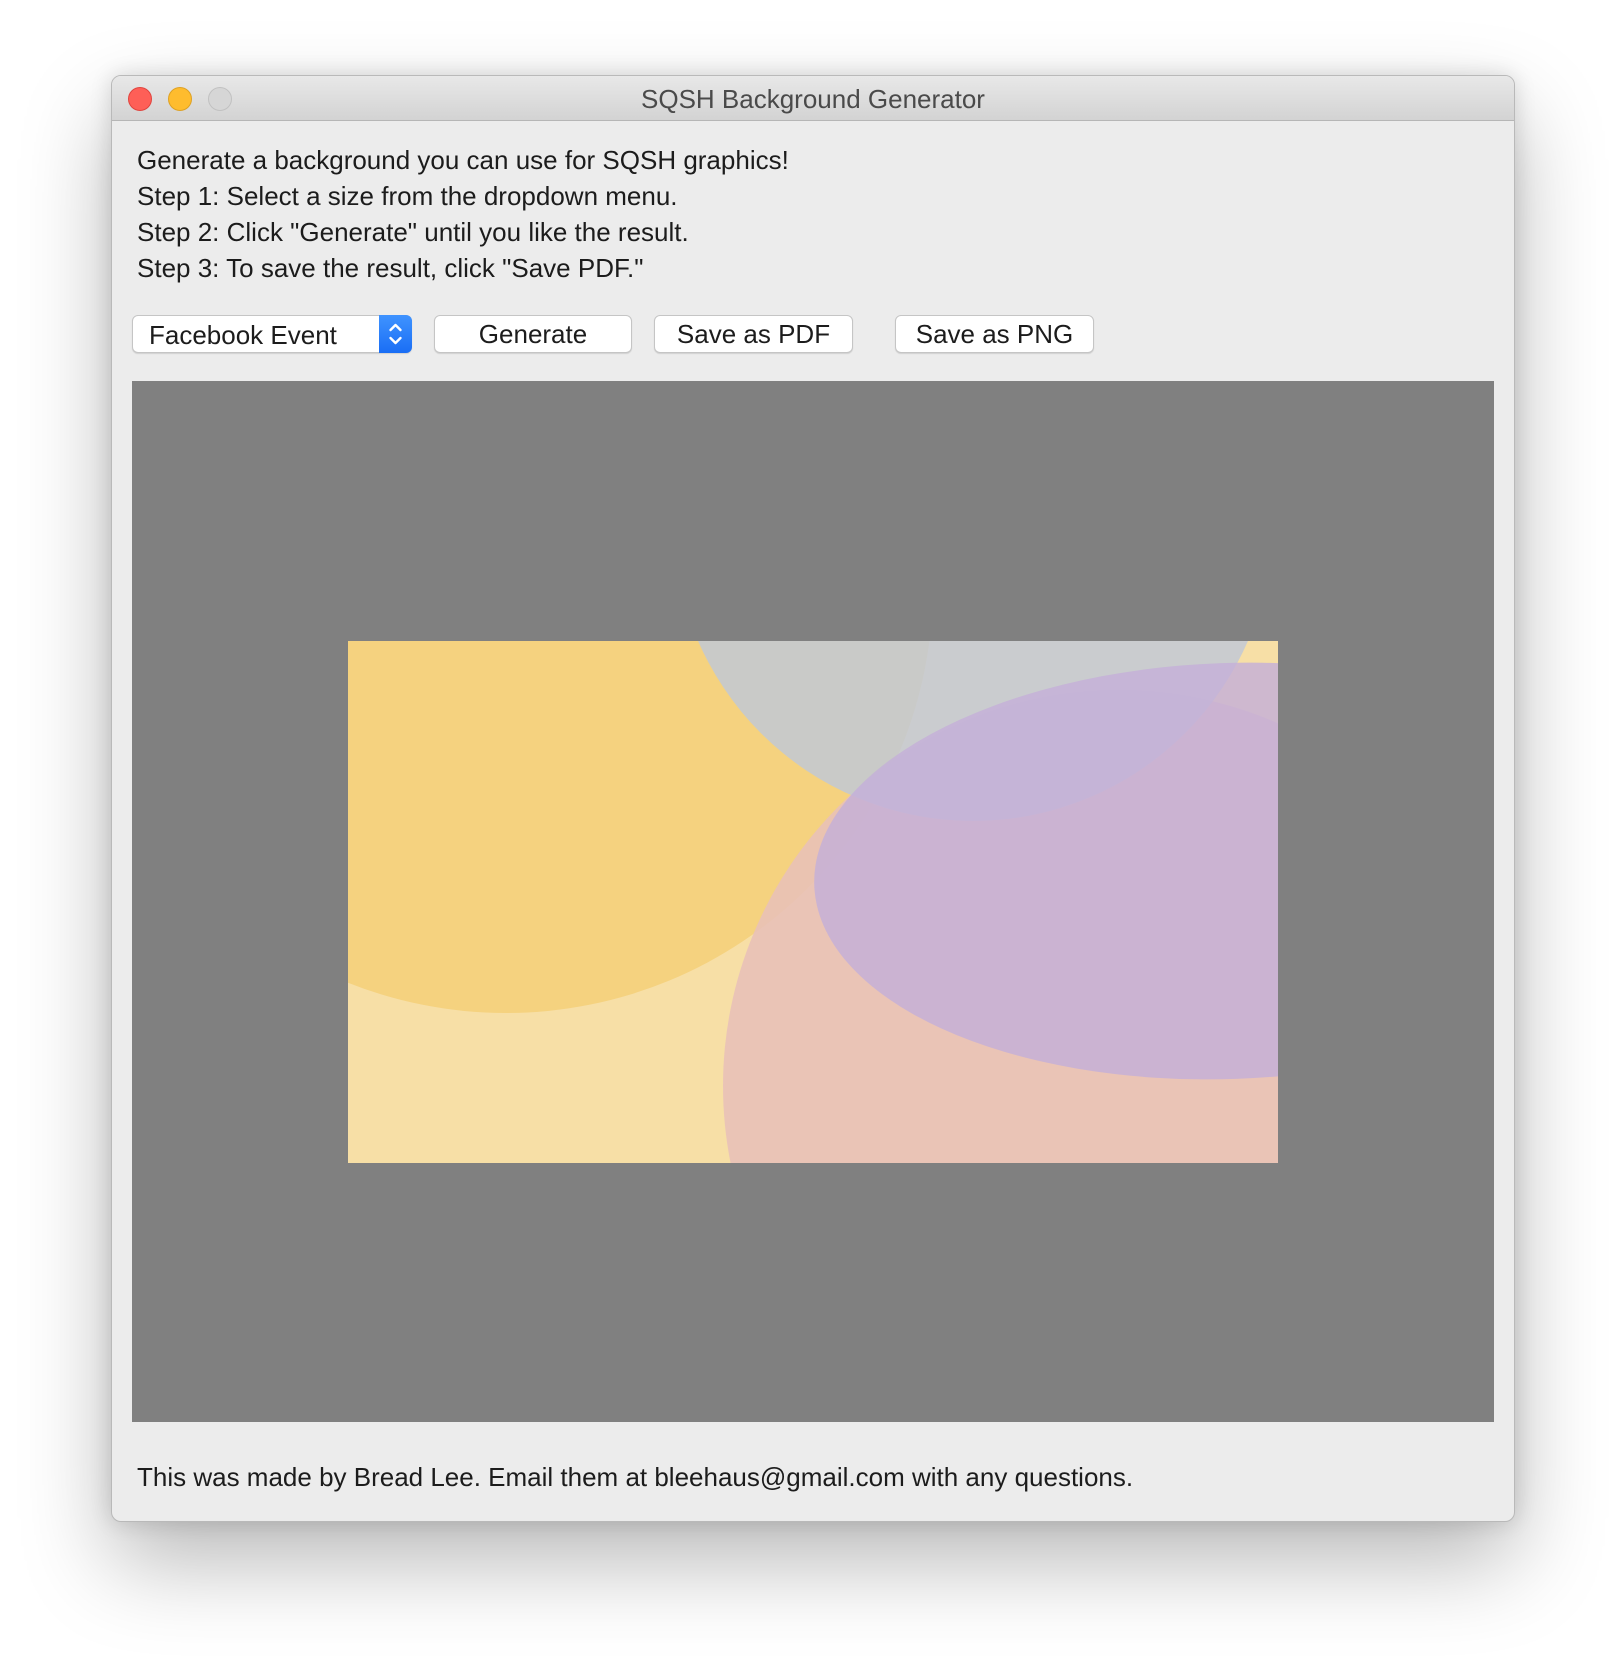 This screenshot has width=1624, height=1668. I want to click on generate-button: Generate, so click(533, 334).